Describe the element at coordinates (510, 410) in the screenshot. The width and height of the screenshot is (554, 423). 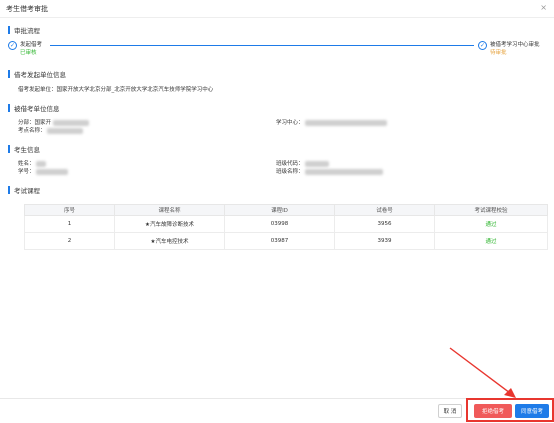
I see `annotation-highlight-box` at that location.